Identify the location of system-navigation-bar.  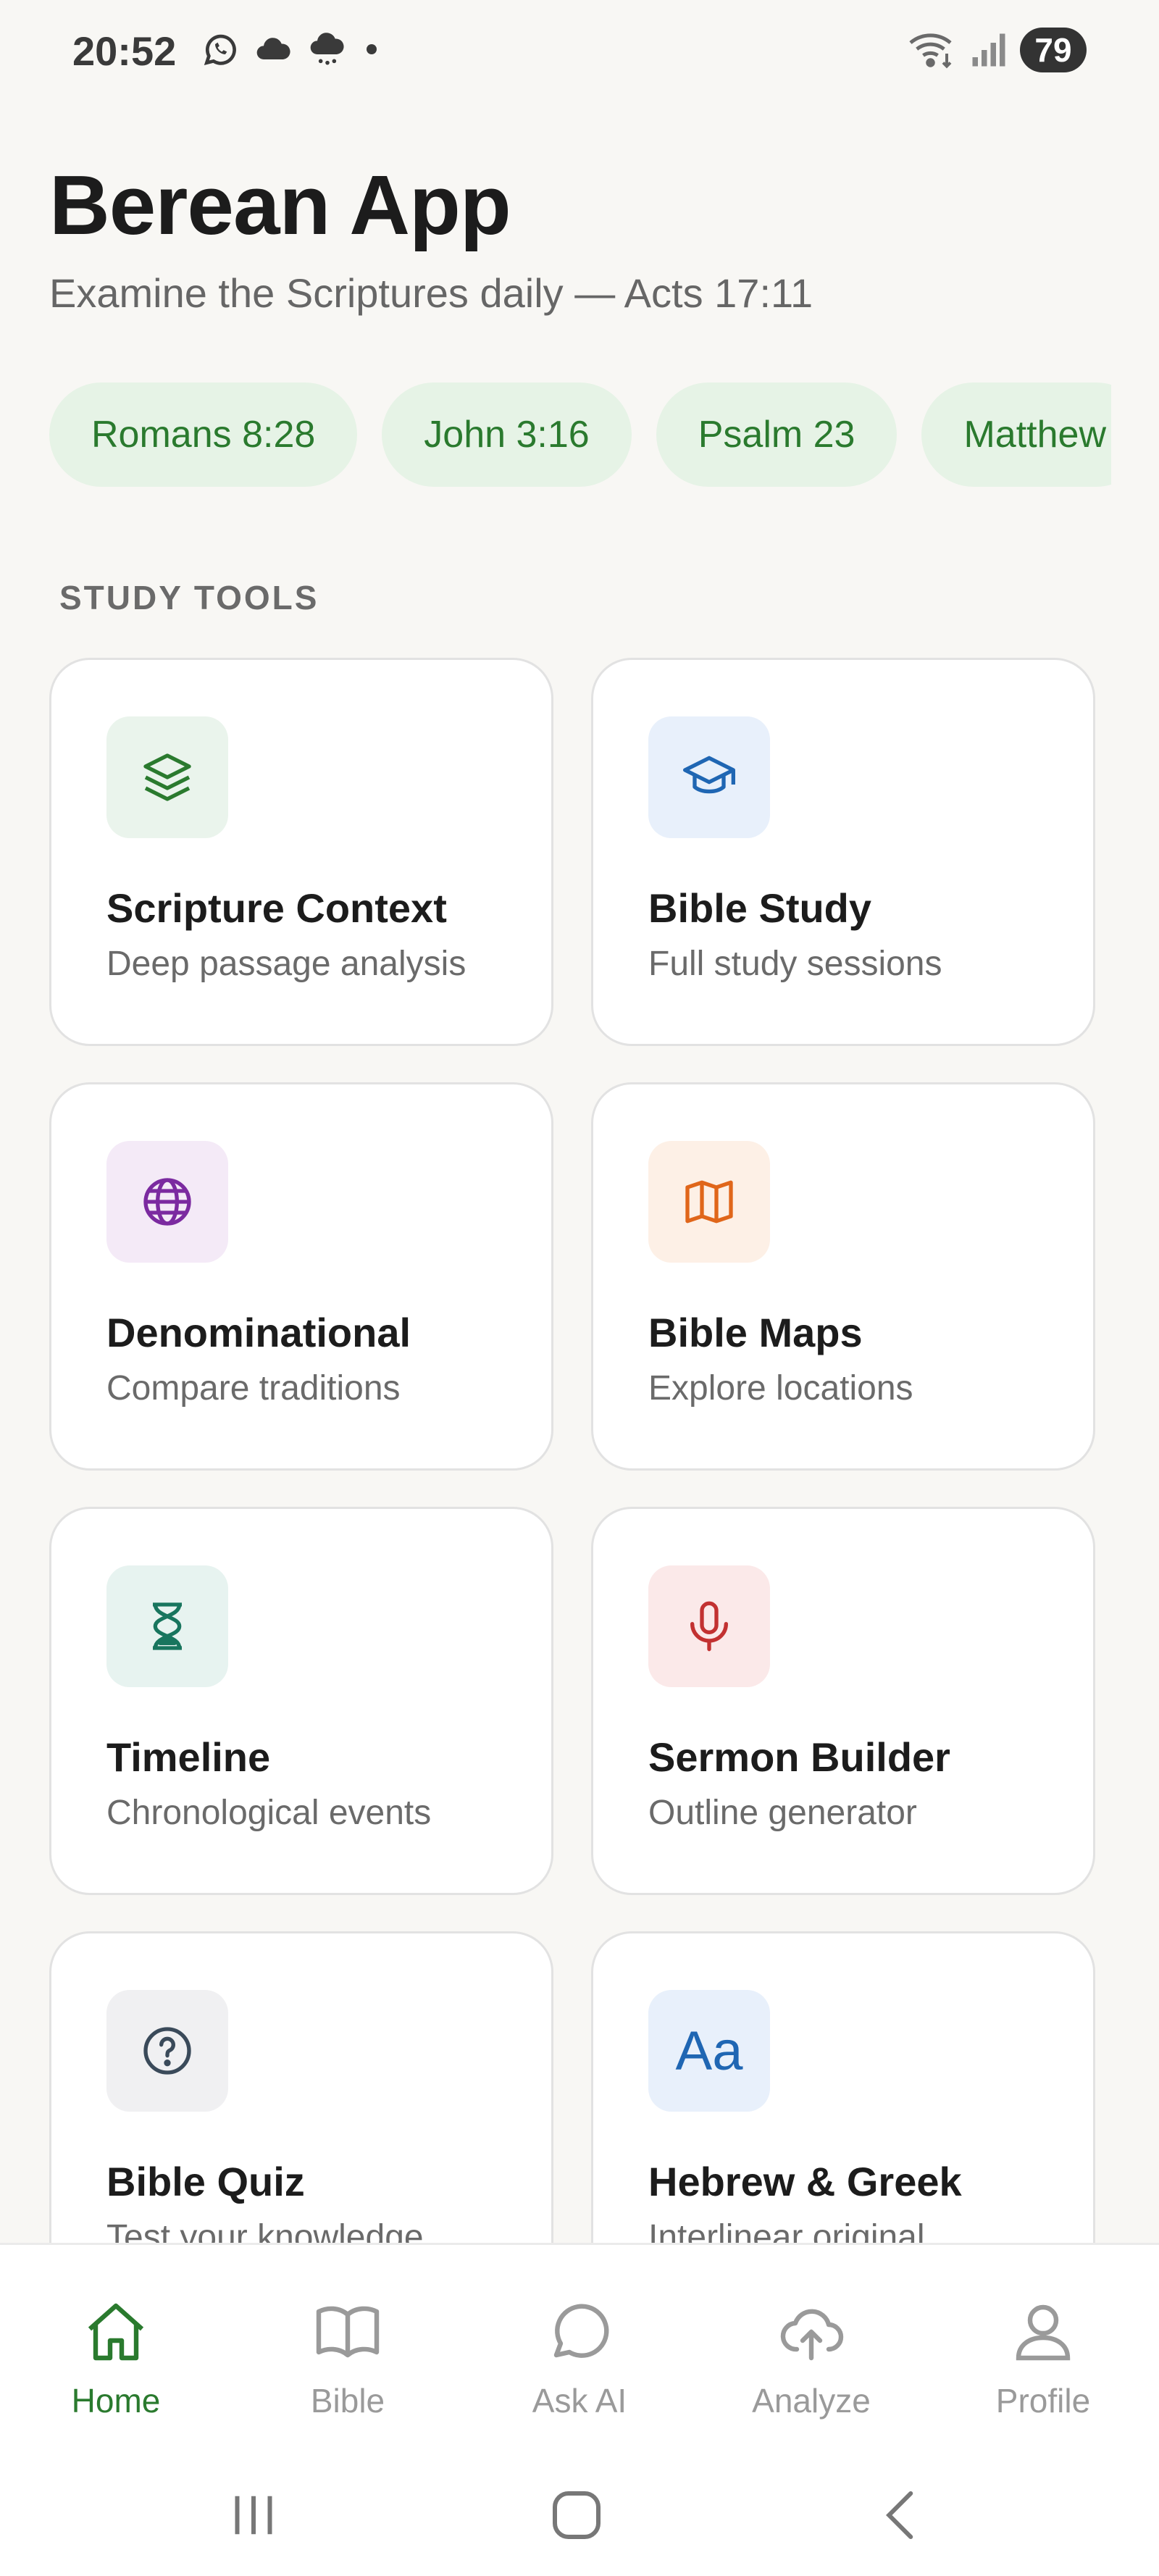
(579, 2514).